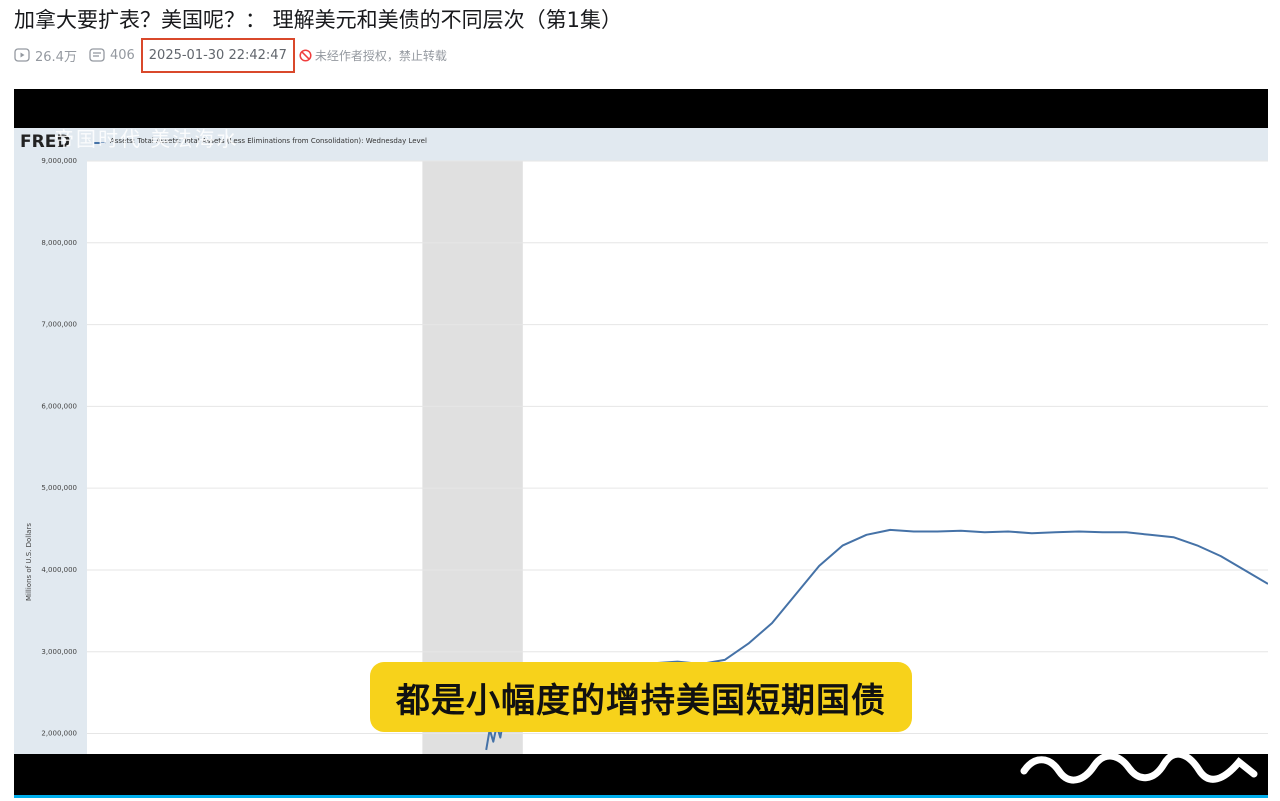 This screenshot has height=801, width=1280. Describe the element at coordinates (59, 161) in the screenshot. I see `y-tick-label: 9,000,000` at that location.